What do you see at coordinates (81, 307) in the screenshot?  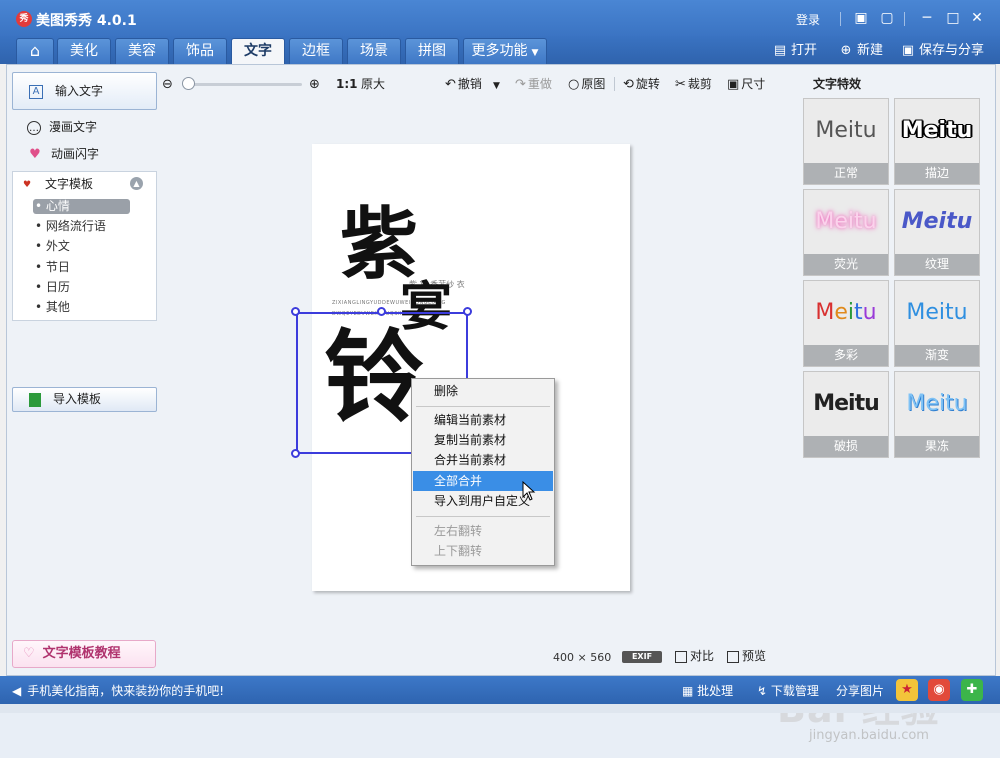 I see `category-other: • 其他` at bounding box center [81, 307].